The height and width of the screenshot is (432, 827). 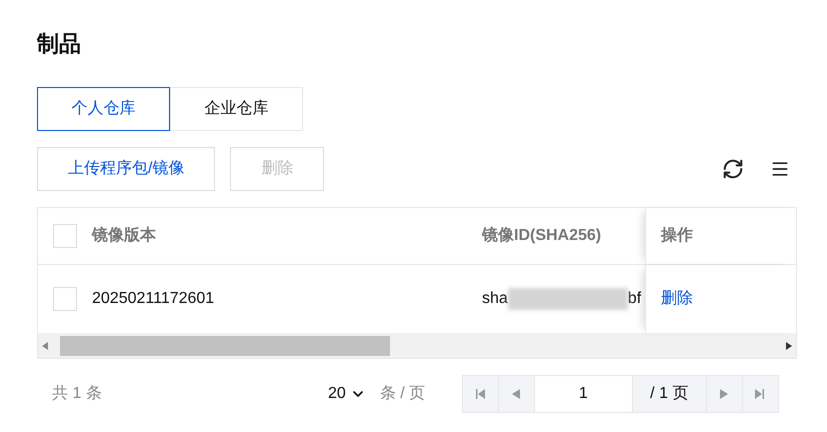 I want to click on next-page-button, so click(x=724, y=394).